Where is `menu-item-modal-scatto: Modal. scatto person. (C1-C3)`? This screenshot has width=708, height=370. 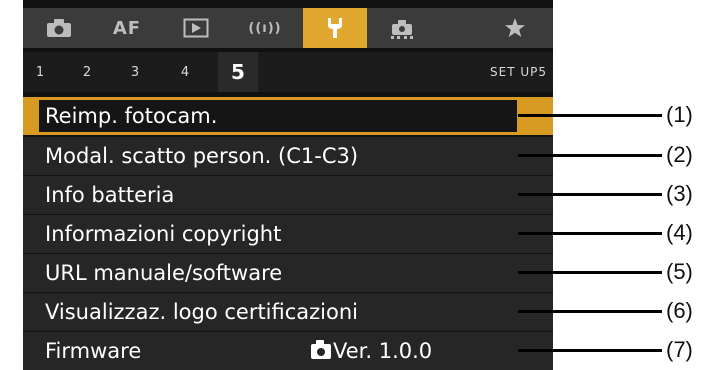 menu-item-modal-scatto: Modal. scatto person. (C1-C3) is located at coordinates (288, 156).